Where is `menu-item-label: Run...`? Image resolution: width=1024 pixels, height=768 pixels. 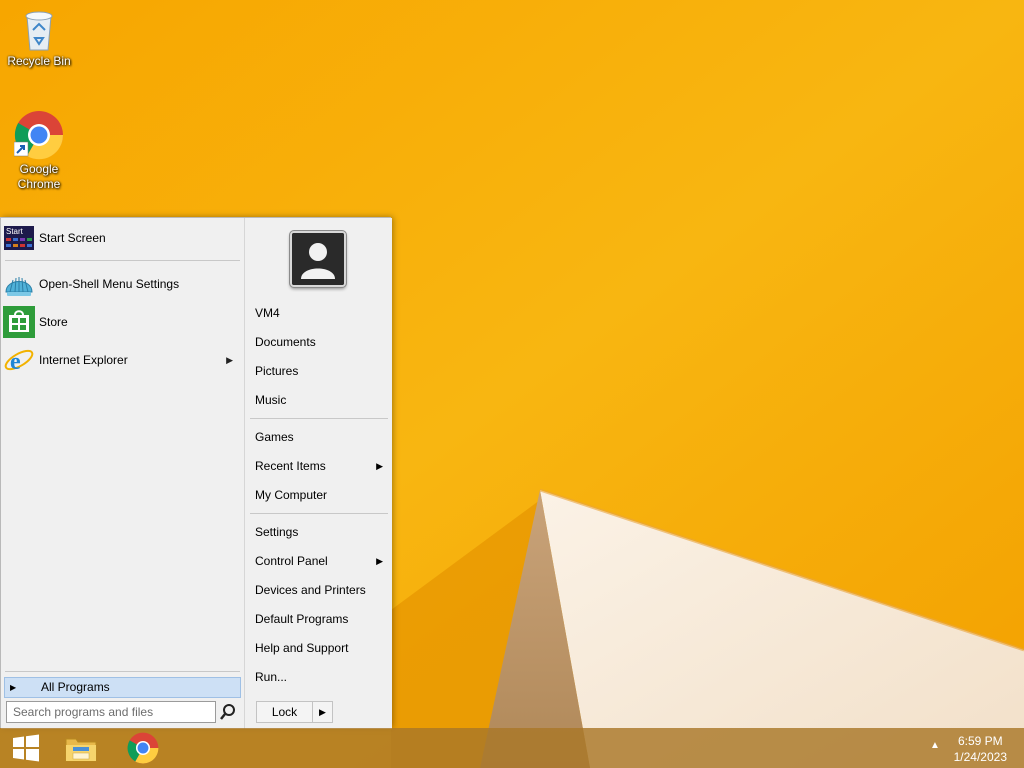 menu-item-label: Run... is located at coordinates (271, 677).